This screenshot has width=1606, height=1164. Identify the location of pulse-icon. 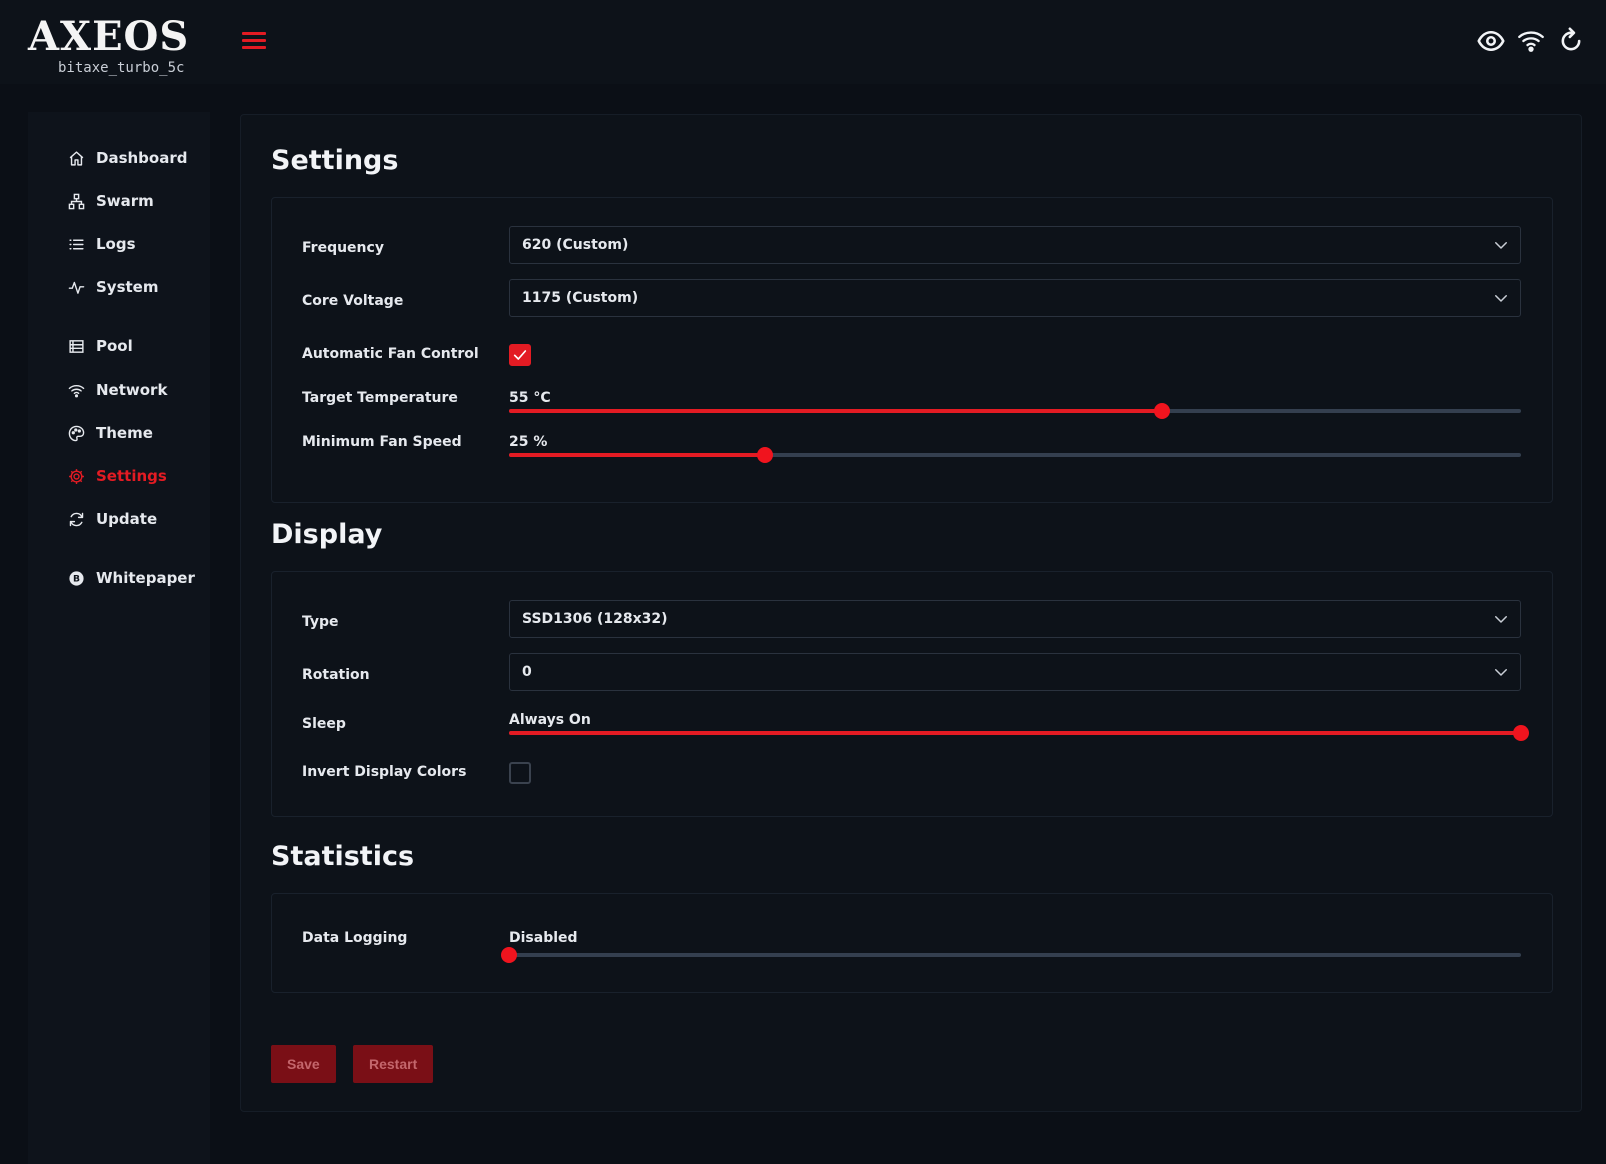
(76, 287).